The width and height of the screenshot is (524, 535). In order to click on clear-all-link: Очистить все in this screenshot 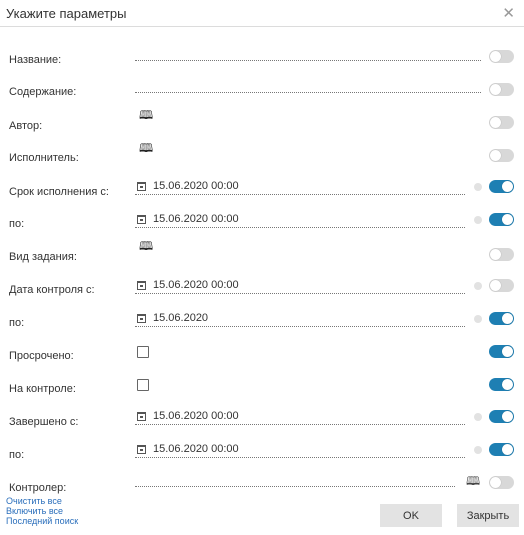, I will do `click(42, 501)`.